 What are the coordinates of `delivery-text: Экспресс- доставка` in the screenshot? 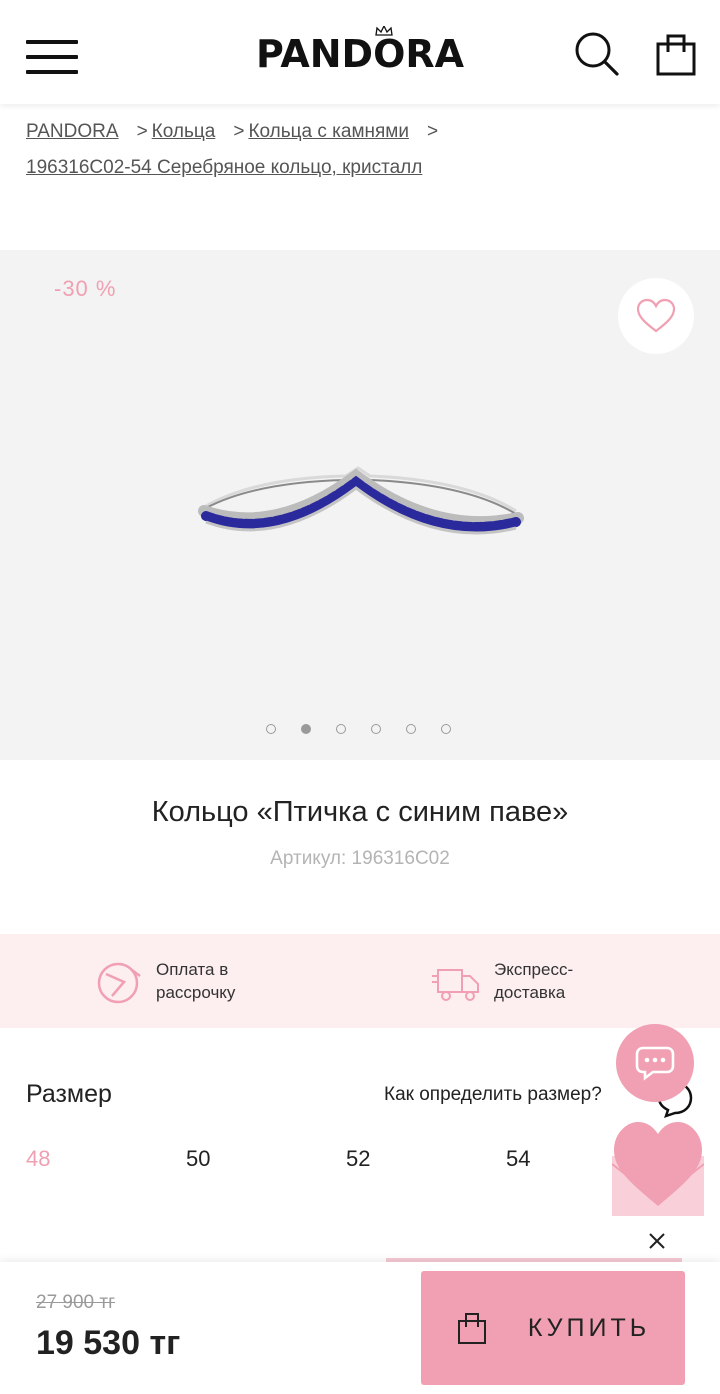 It's located at (534, 981).